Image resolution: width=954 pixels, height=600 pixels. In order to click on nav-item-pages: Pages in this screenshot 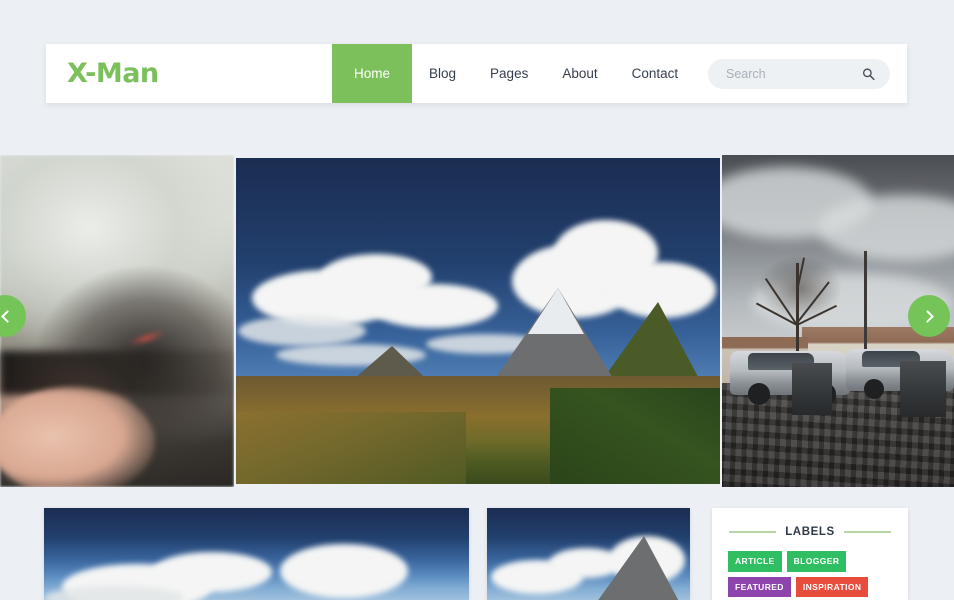, I will do `click(509, 73)`.